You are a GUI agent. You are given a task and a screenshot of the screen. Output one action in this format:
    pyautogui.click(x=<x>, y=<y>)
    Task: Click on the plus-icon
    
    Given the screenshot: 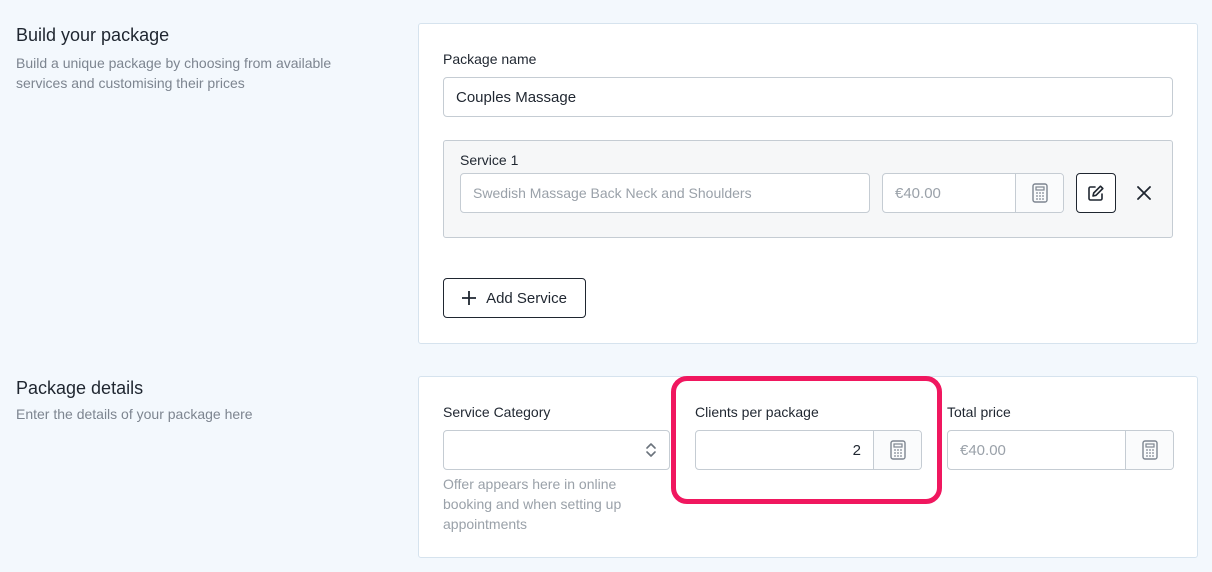 What is the action you would take?
    pyautogui.click(x=469, y=298)
    